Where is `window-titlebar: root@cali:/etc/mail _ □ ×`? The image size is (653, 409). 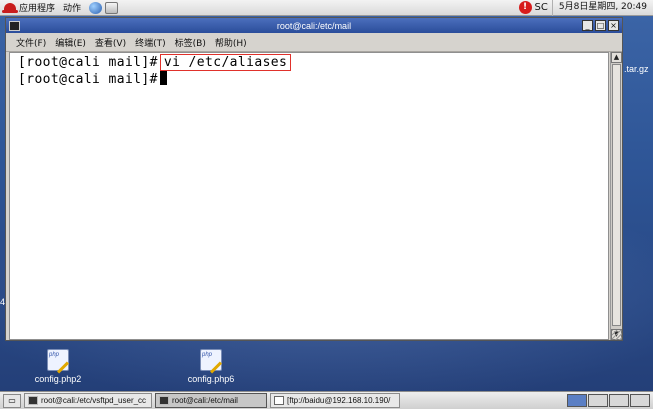
window-titlebar: root@cali:/etc/mail _ □ × is located at coordinates (314, 25).